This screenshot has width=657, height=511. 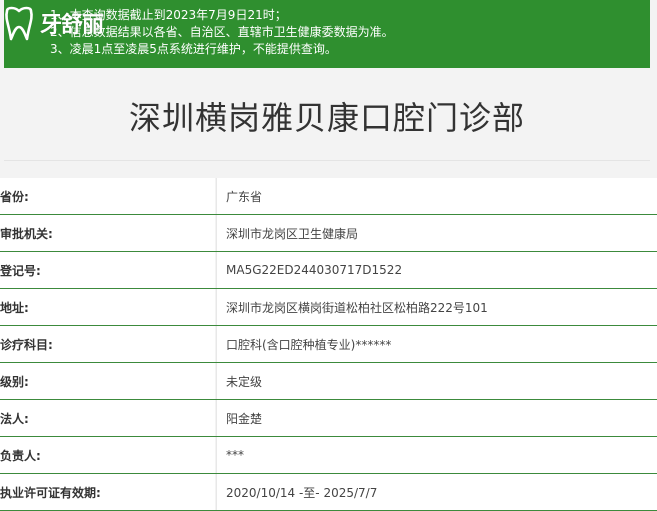 What do you see at coordinates (107, 233) in the screenshot?
I see `field-label: 审批机关:` at bounding box center [107, 233].